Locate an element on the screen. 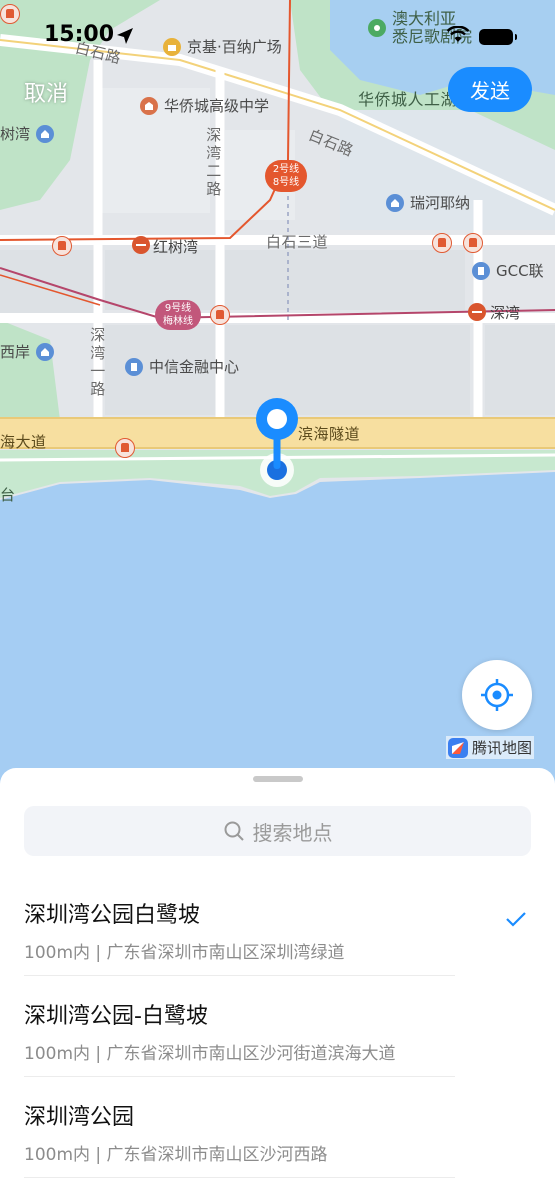 This screenshot has height=1200, width=555. drag-handle is located at coordinates (278, 779).